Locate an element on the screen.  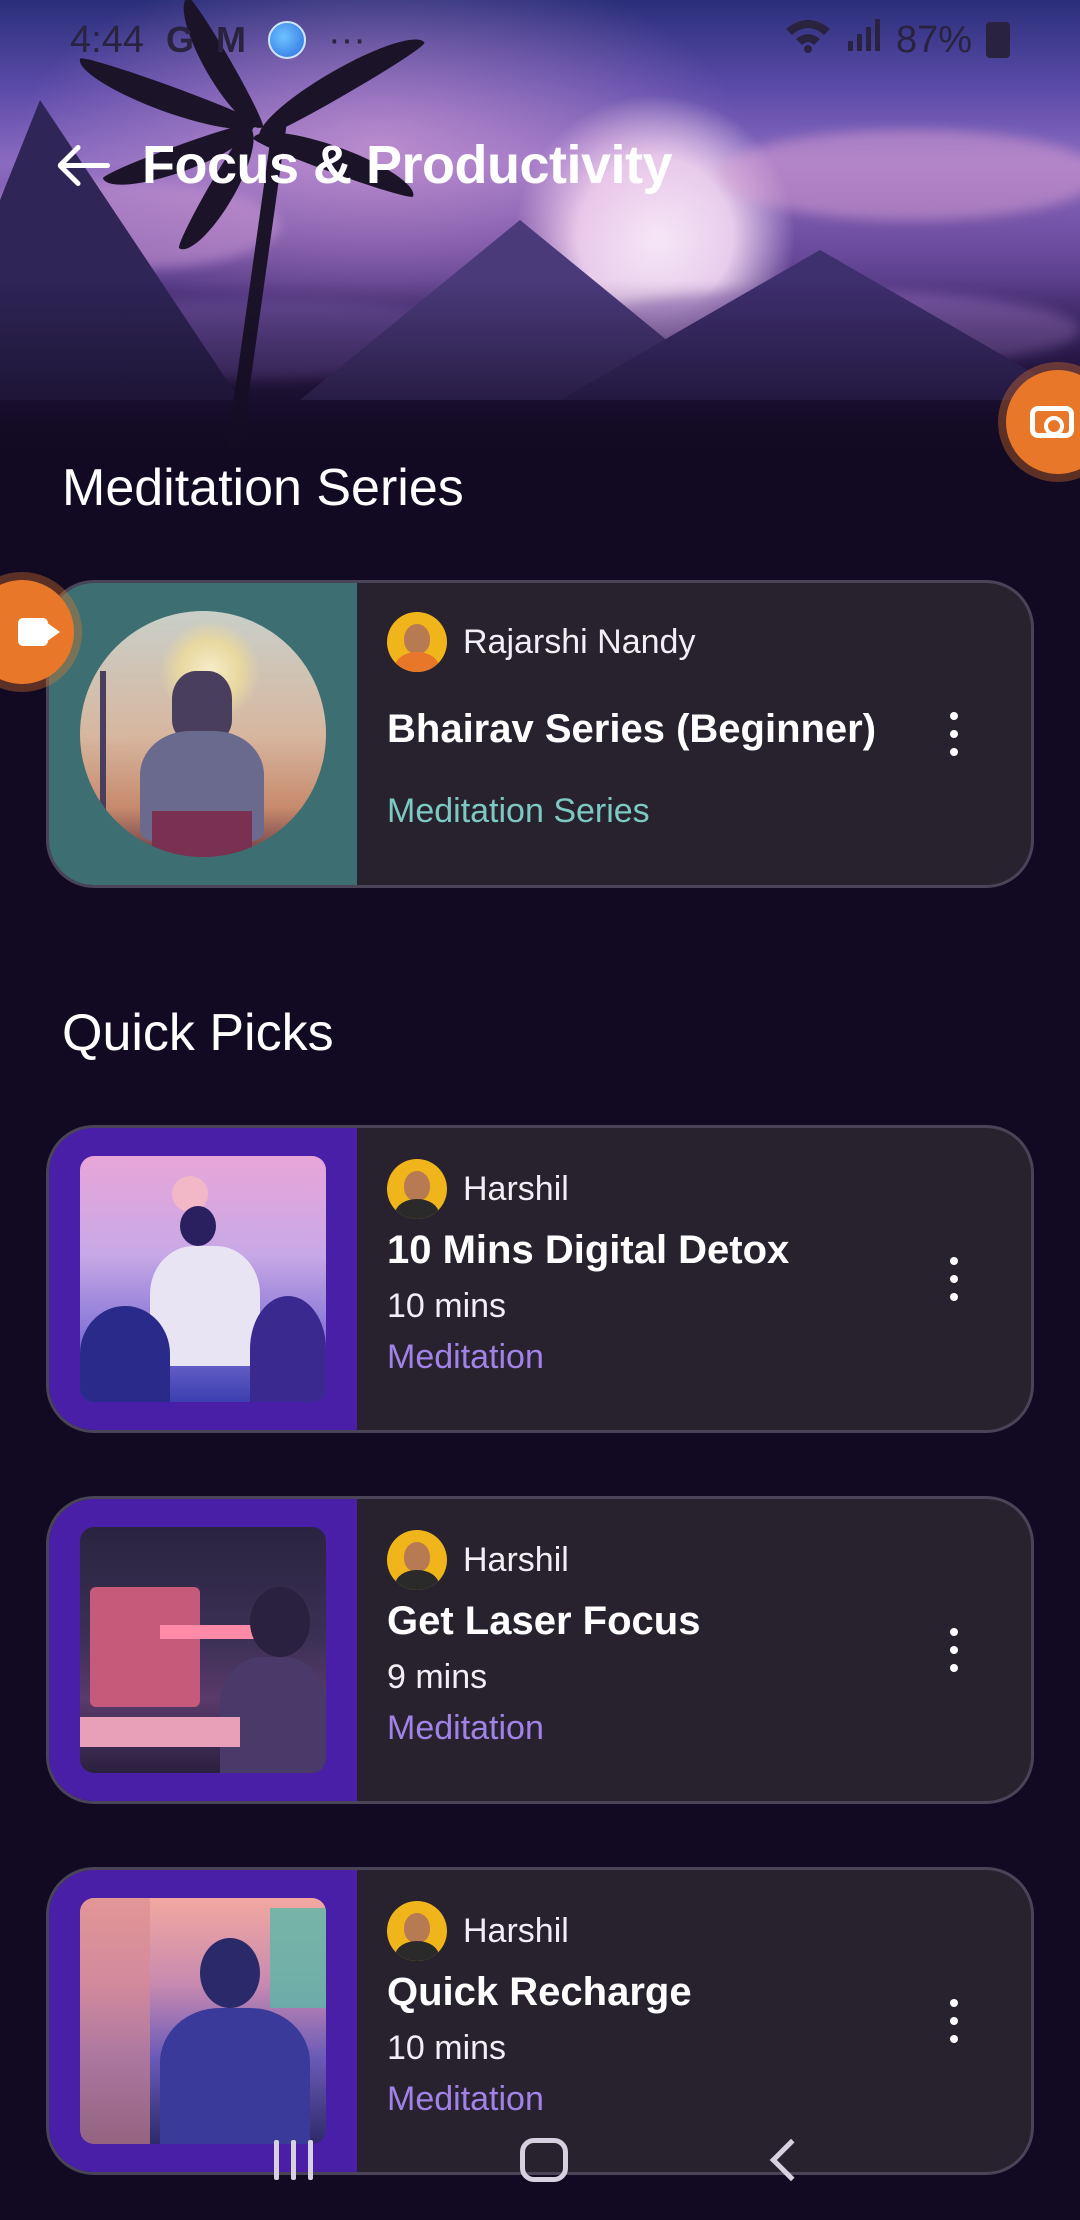
app-bar: Focus & Productivity is located at coordinates (364, 165).